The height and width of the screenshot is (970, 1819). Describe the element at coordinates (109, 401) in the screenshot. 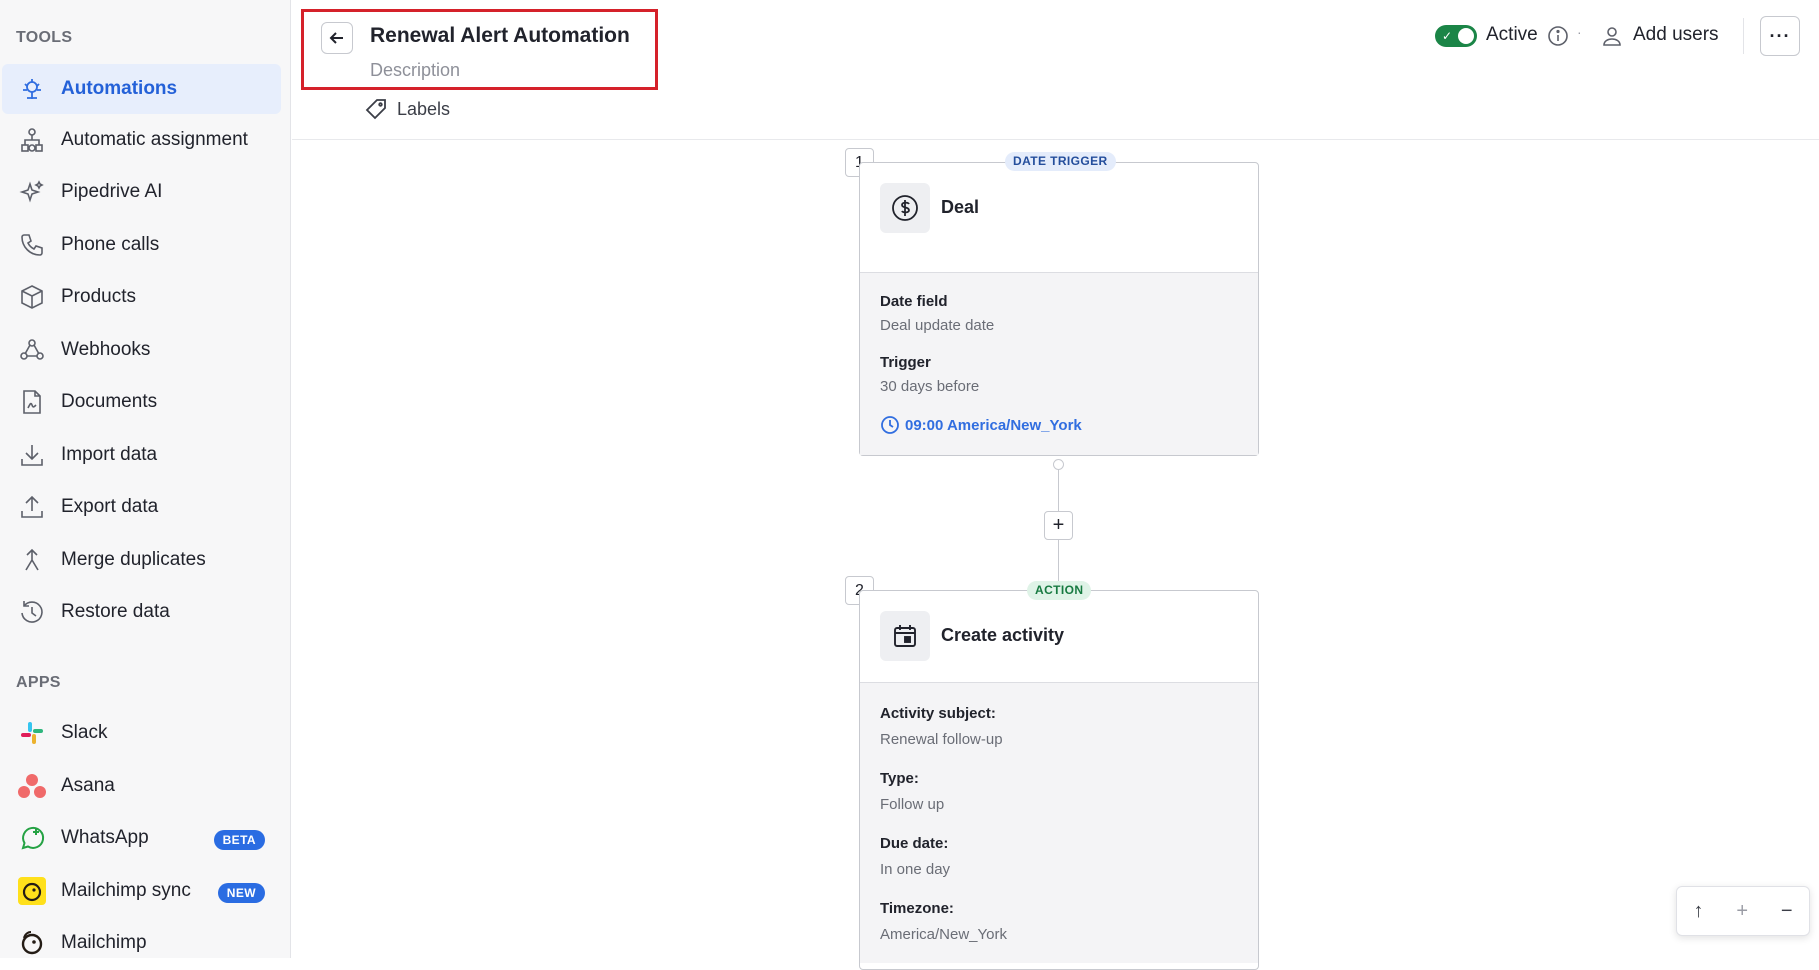

I see `sidebar-item-label: Documents` at that location.